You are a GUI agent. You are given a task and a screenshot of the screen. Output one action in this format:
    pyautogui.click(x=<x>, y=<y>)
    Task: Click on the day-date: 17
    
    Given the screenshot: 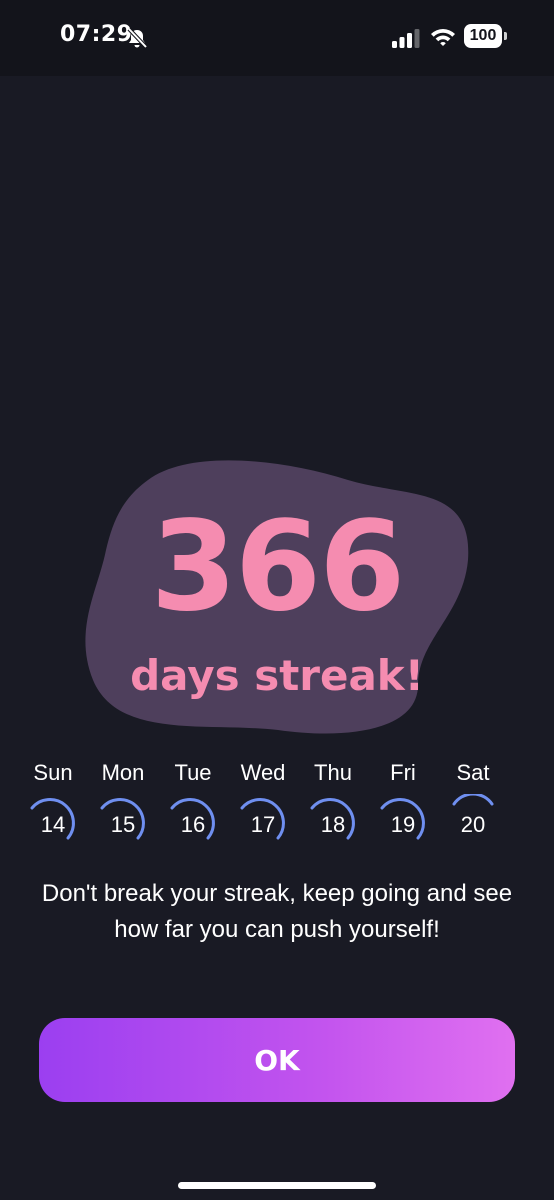 What is the action you would take?
    pyautogui.click(x=263, y=824)
    